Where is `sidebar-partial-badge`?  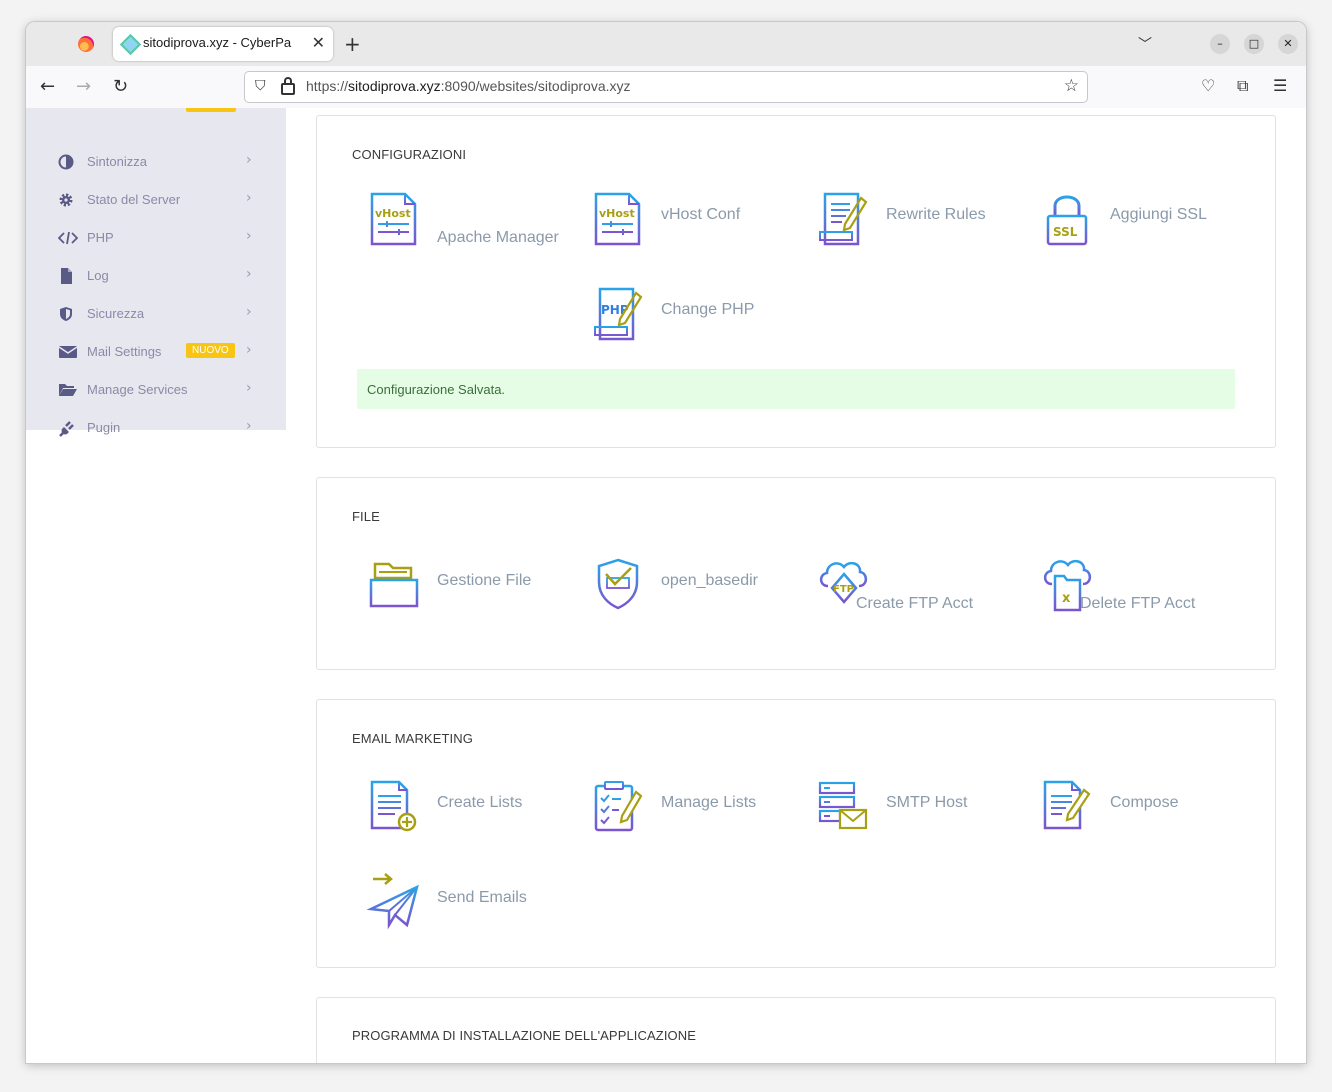
sidebar-partial-badge is located at coordinates (211, 110).